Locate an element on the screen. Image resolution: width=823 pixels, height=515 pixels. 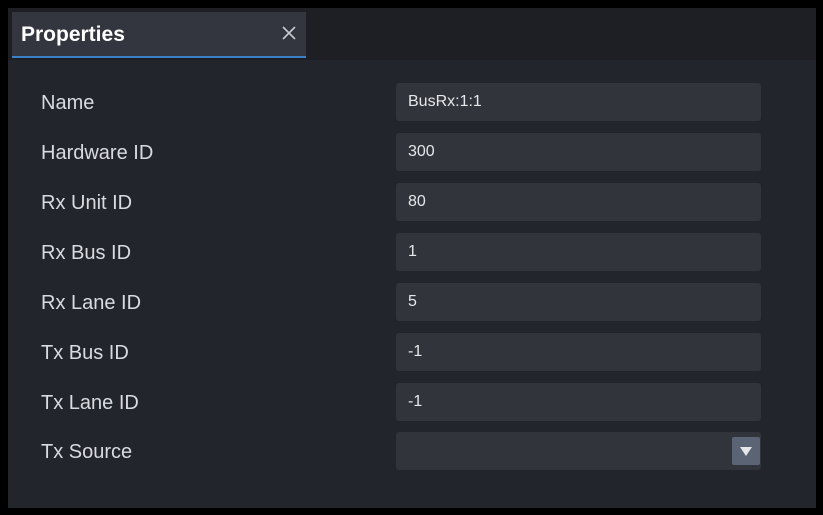
tx-bus-id-field is located at coordinates (578, 352).